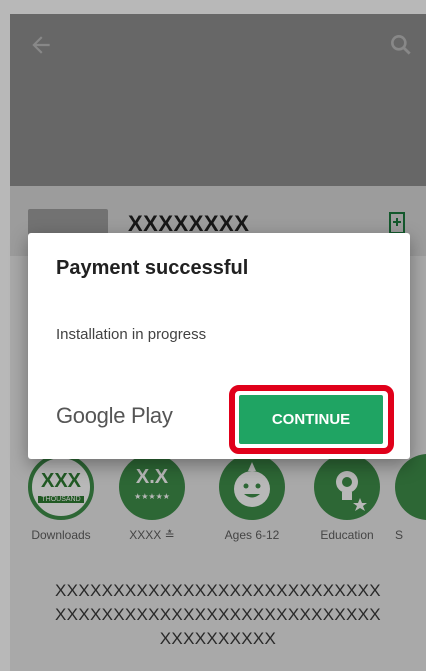 The height and width of the screenshot is (671, 426). I want to click on google-play-logo: Google Play, so click(114, 415).